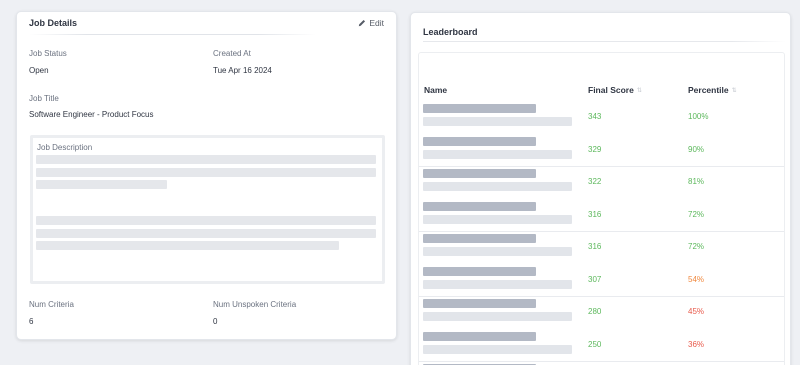 This screenshot has height=365, width=800. I want to click on leaderboard-title: Leaderboard, so click(450, 32).